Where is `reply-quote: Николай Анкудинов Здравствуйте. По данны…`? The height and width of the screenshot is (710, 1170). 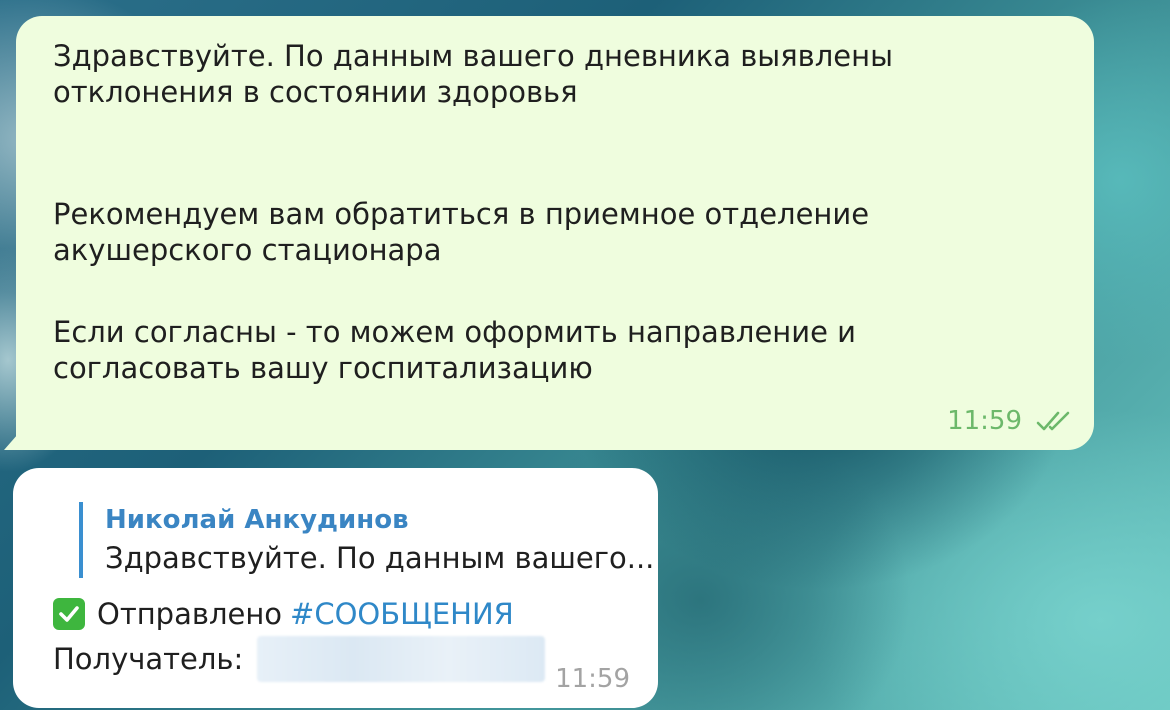
reply-quote: Николай Анкудинов Здравствуйте. По данны… is located at coordinates (367, 540).